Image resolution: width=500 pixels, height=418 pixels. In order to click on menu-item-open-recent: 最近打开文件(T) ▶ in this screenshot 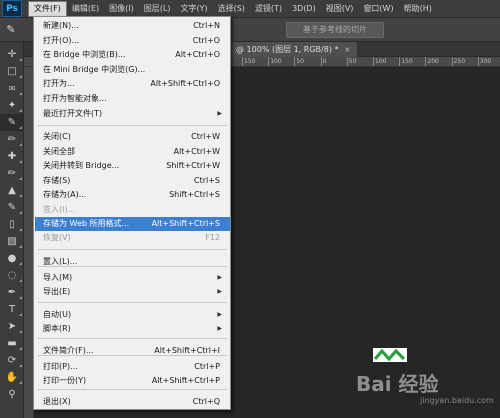, I will do `click(132, 114)`.